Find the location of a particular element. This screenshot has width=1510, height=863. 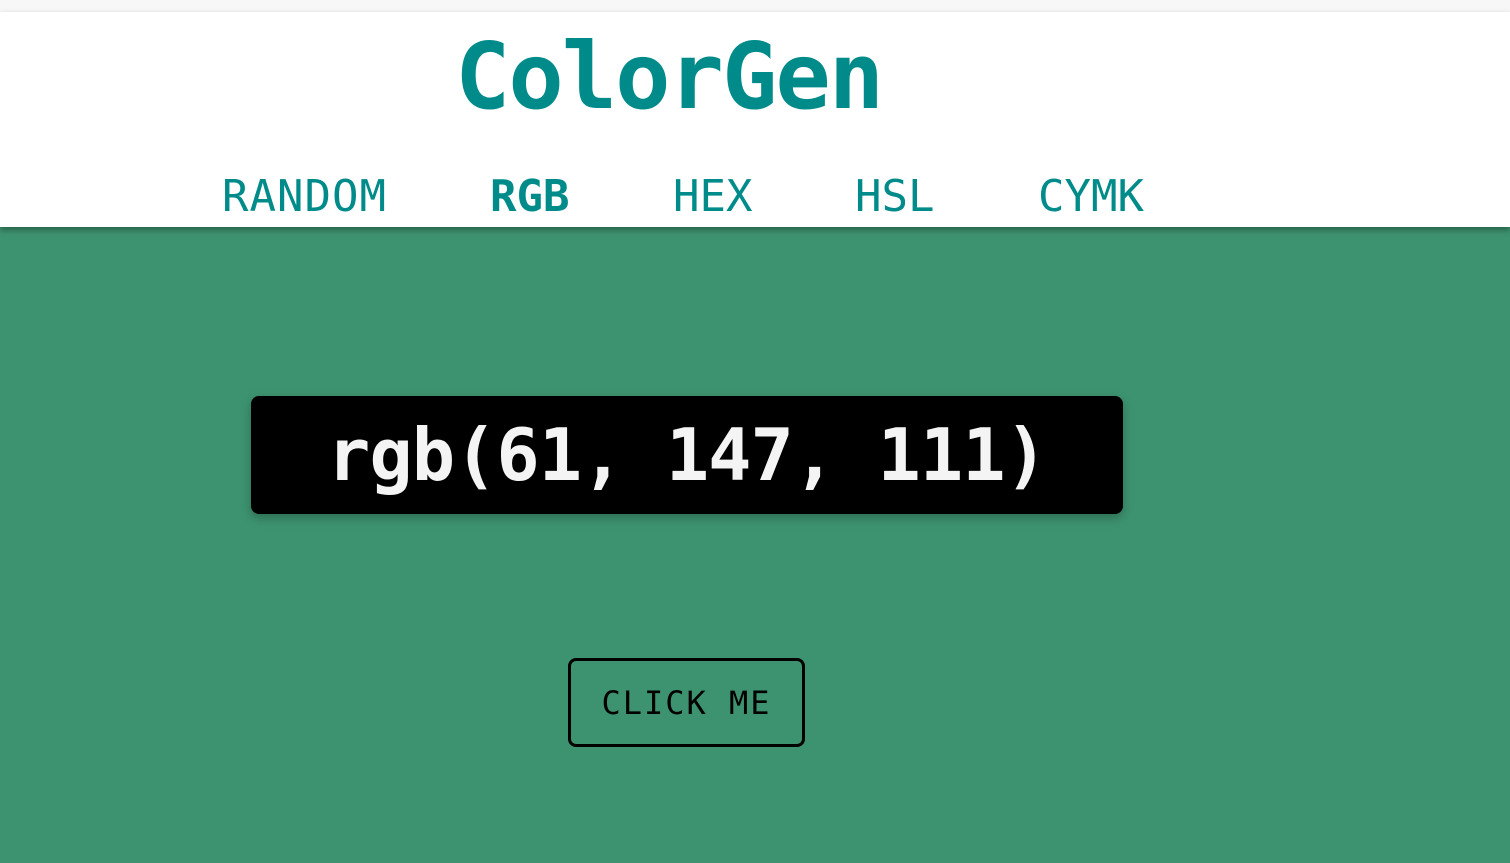

color-value-box: rgb(61, 147, 111) is located at coordinates (687, 455).